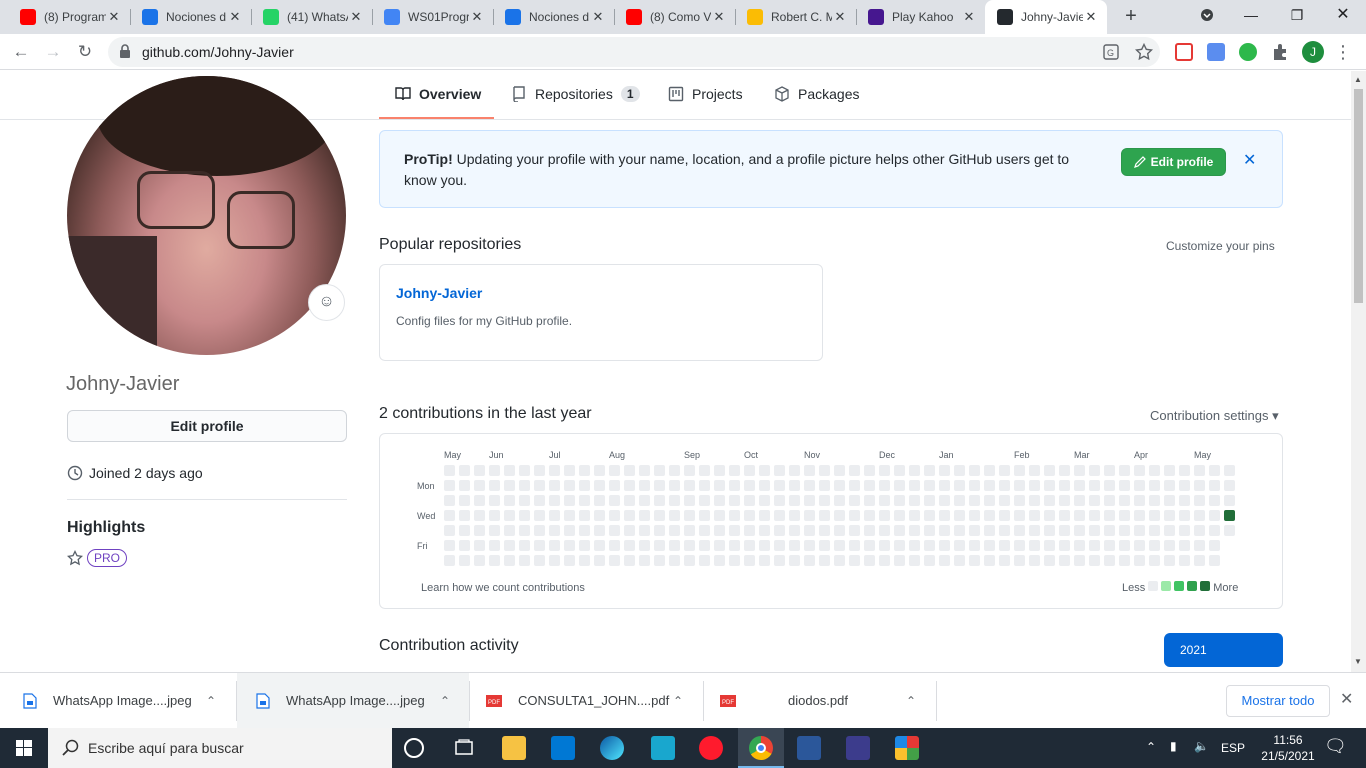  Describe the element at coordinates (761, 748) in the screenshot. I see `chrome-taskbar-button` at that location.